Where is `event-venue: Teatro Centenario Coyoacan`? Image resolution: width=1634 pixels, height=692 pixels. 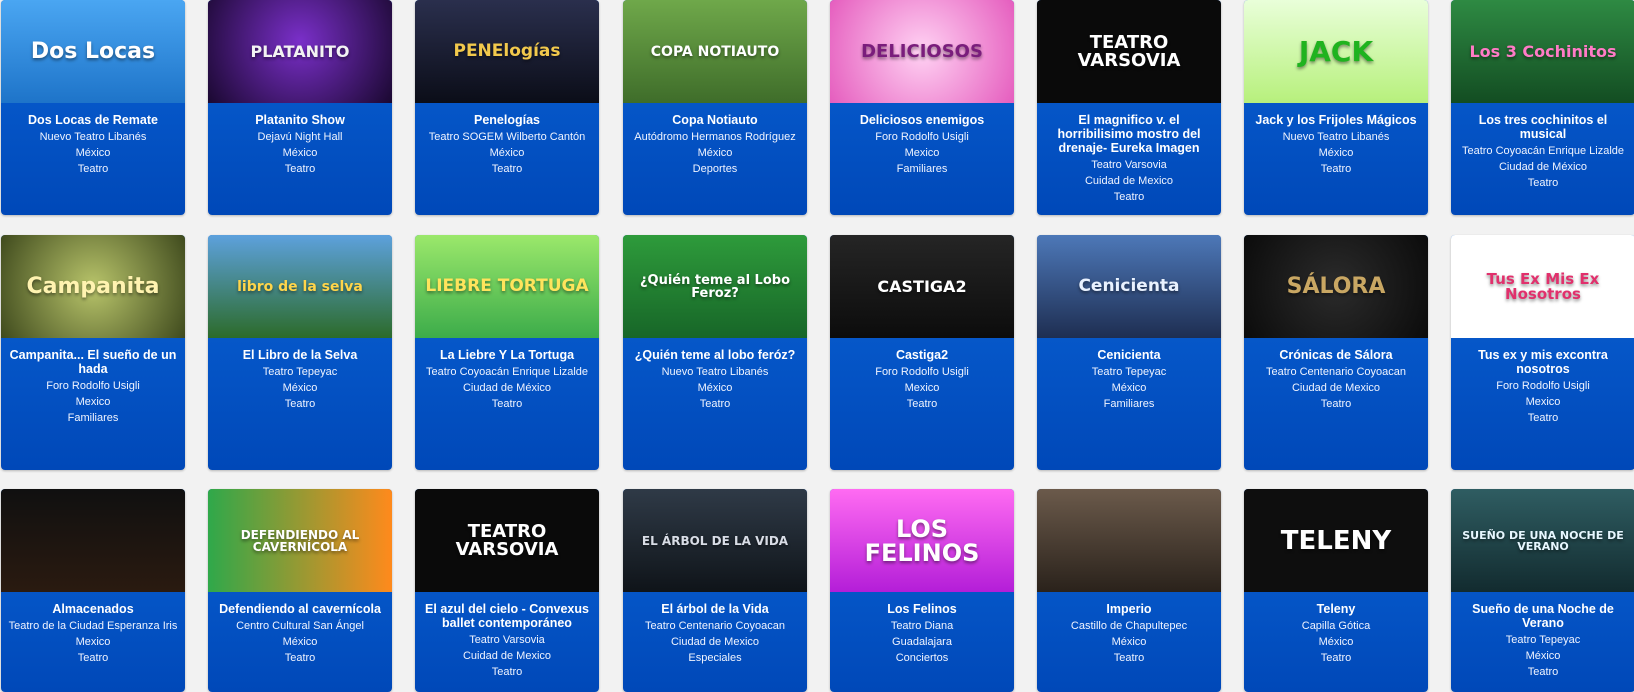 event-venue: Teatro Centenario Coyoacan is located at coordinates (1336, 372).